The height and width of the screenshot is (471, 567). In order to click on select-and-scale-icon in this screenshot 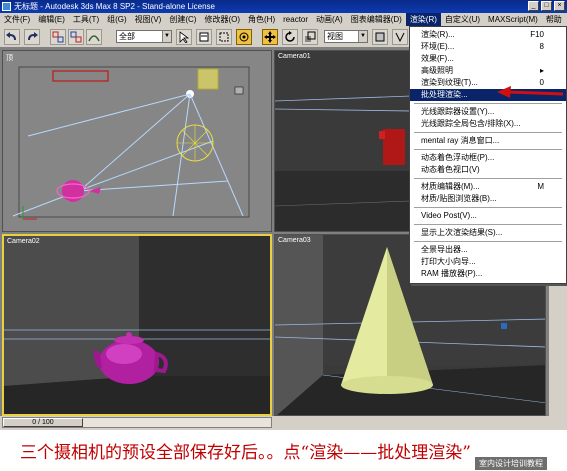, I will do `click(310, 37)`.